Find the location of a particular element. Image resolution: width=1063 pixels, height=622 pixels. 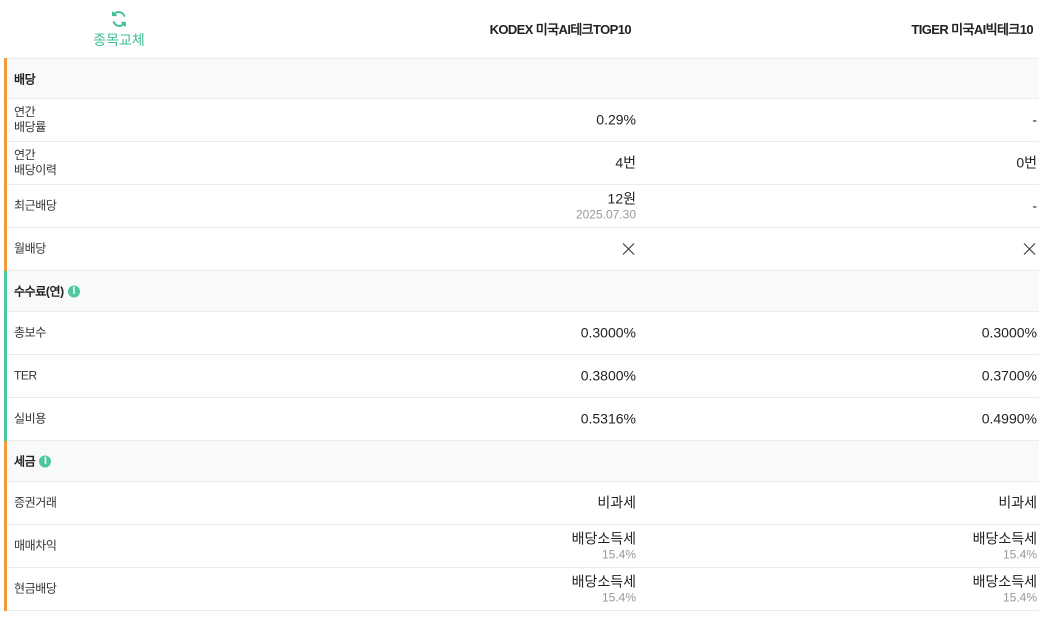

comparison-header: 종목교체 KODEX 미국AI테크TOP10 TIGER 미국AI빅테크10 is located at coordinates (520, 29).